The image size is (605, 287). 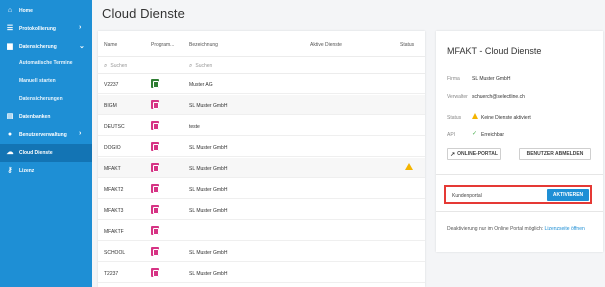 What do you see at coordinates (46, 135) in the screenshot?
I see `sidebar-item-benutzerverwaltung: ● Benutzerverwaltung ›` at bounding box center [46, 135].